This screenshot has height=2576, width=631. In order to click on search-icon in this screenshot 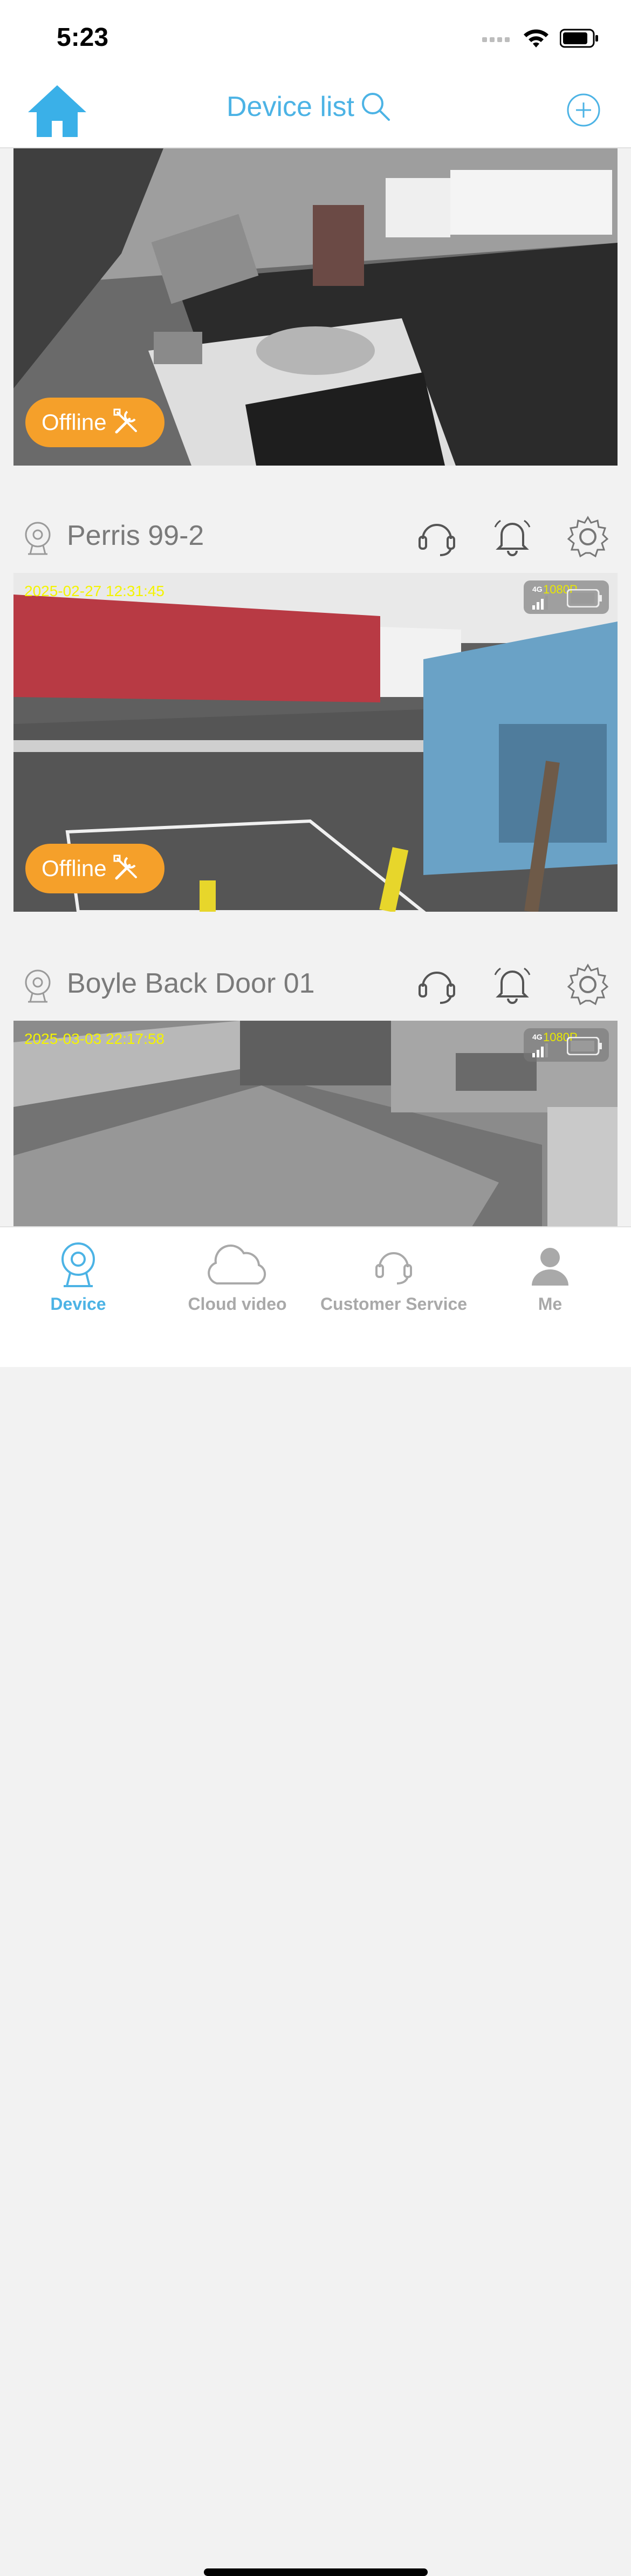, I will do `click(376, 107)`.